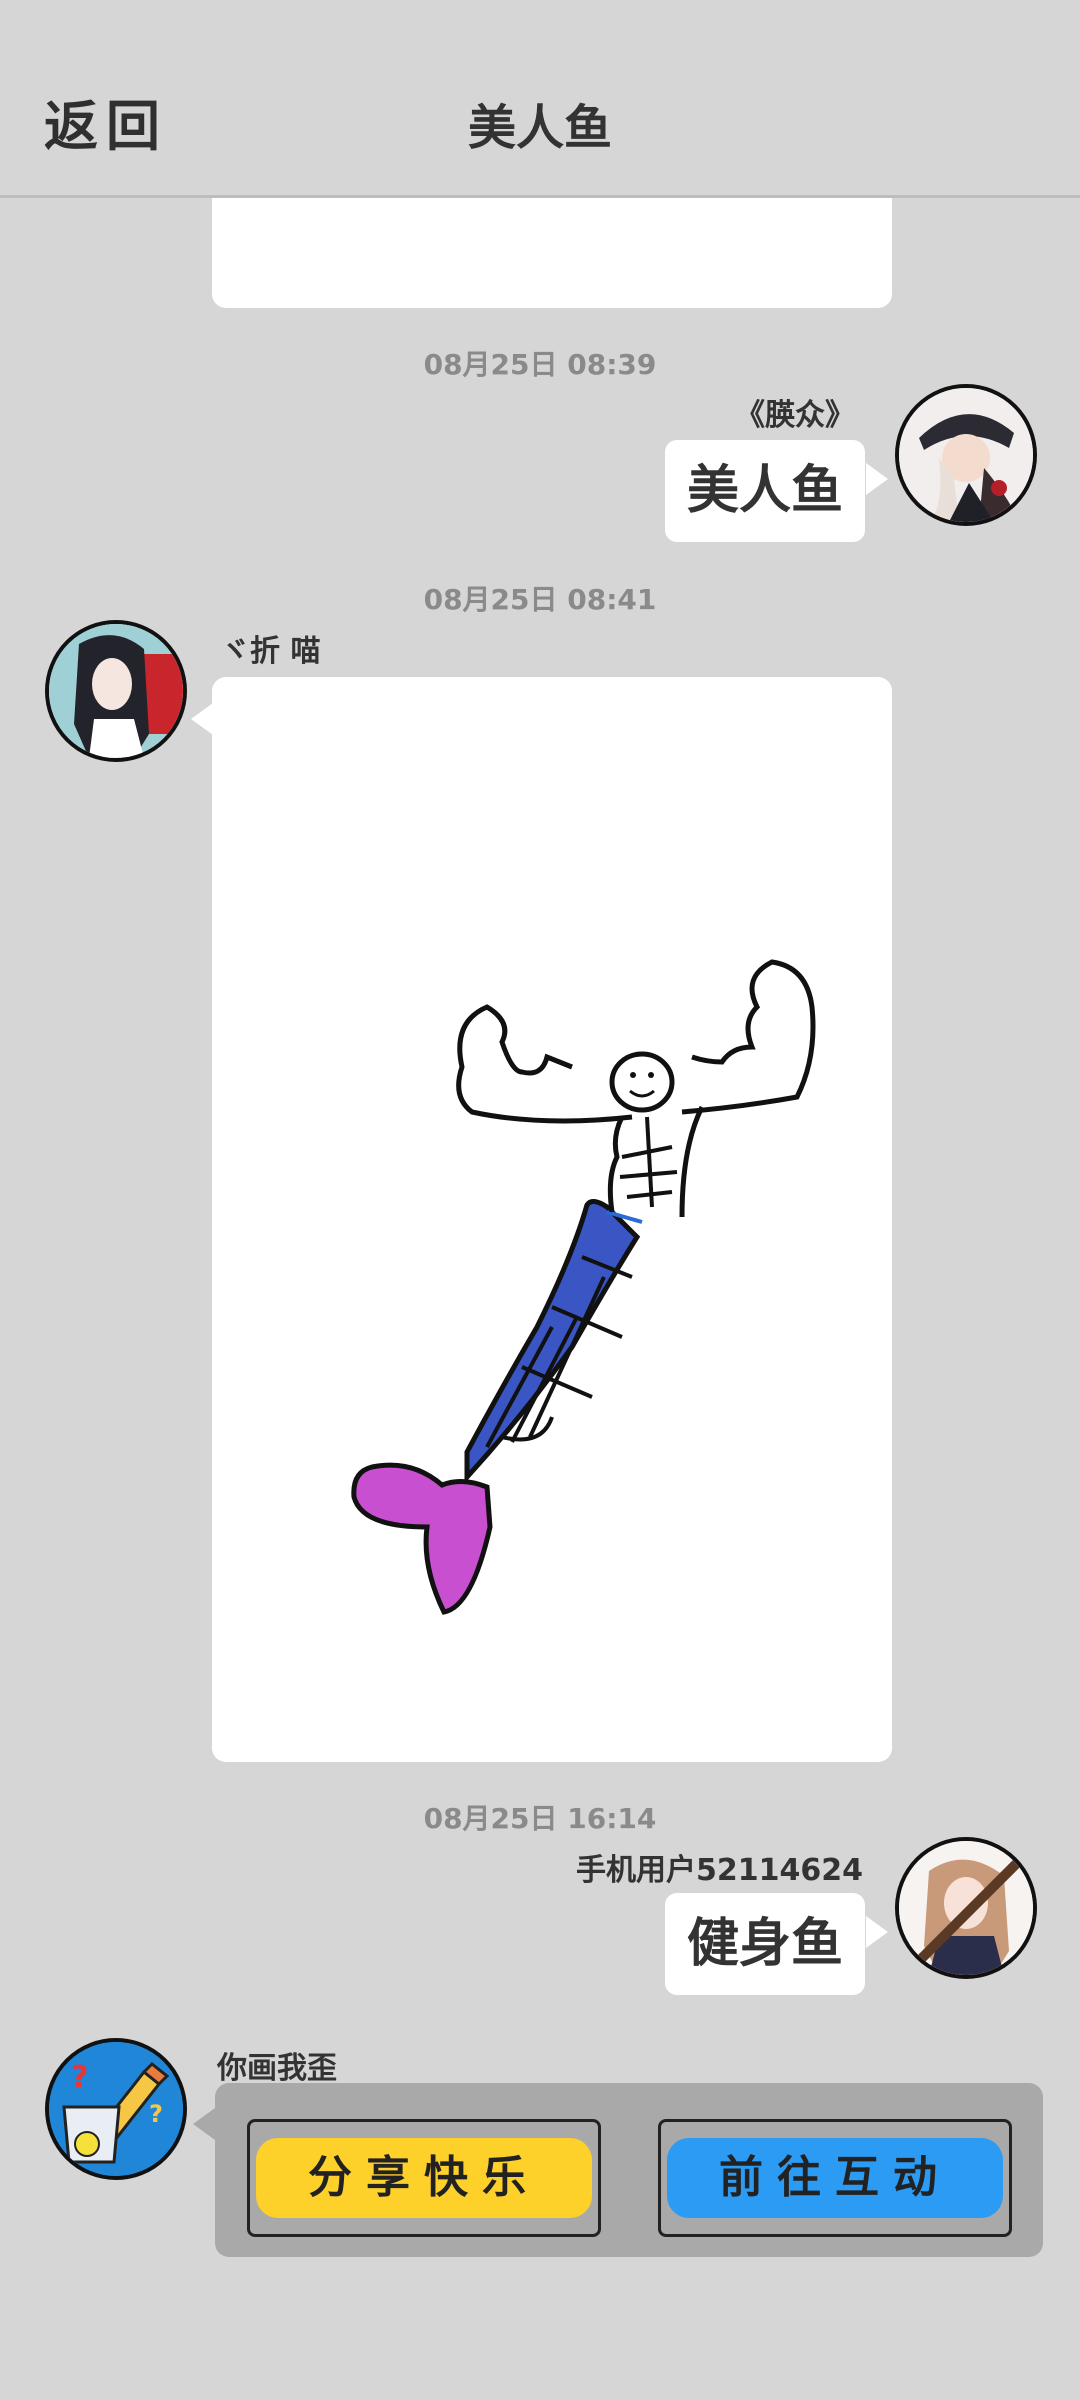 Image resolution: width=1080 pixels, height=2400 pixels. What do you see at coordinates (270, 651) in the screenshot?
I see `sender-name: ヾ折 喵` at bounding box center [270, 651].